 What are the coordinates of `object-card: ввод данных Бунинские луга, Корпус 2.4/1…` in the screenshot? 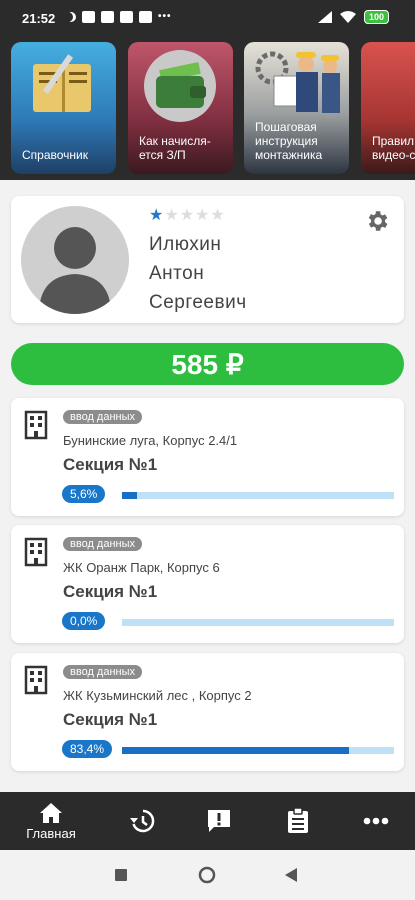 It's located at (207, 457).